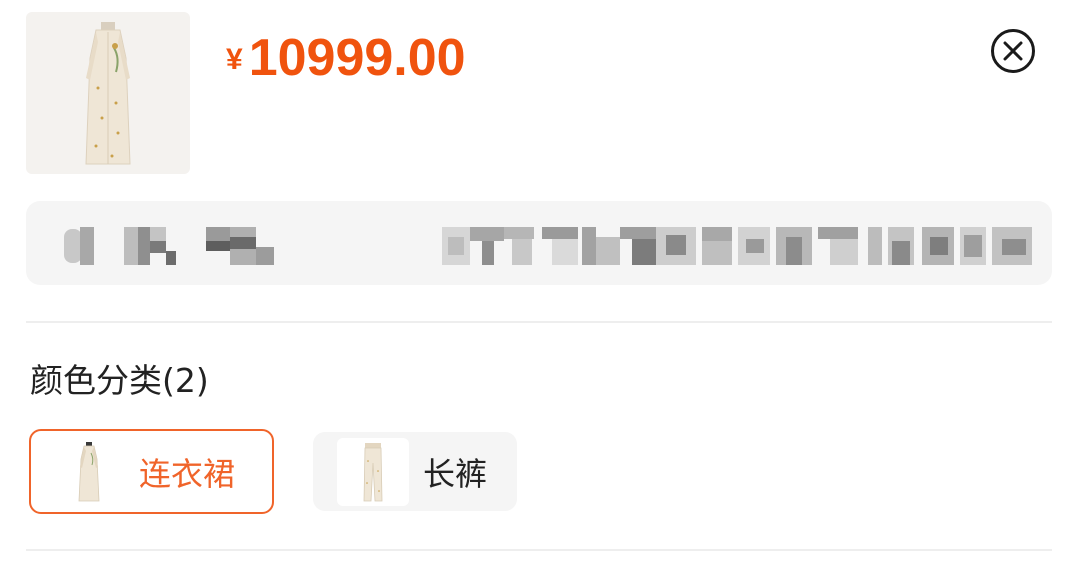  I want to click on option-group-title: 颜色分类(2), so click(119, 380).